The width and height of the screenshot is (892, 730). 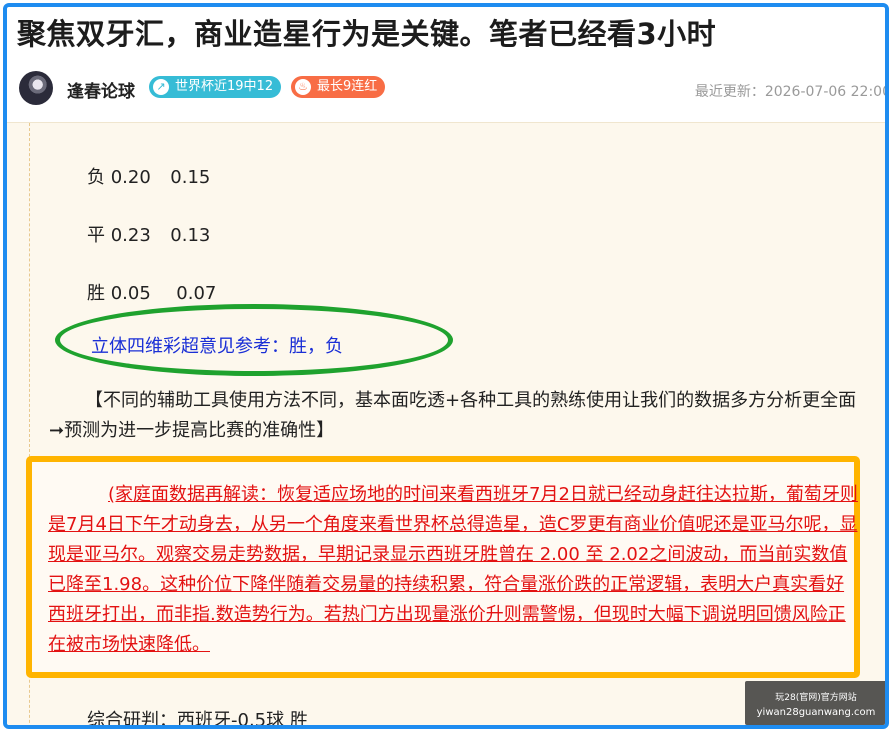 What do you see at coordinates (347, 86) in the screenshot?
I see `badge-label: 最长9连红` at bounding box center [347, 86].